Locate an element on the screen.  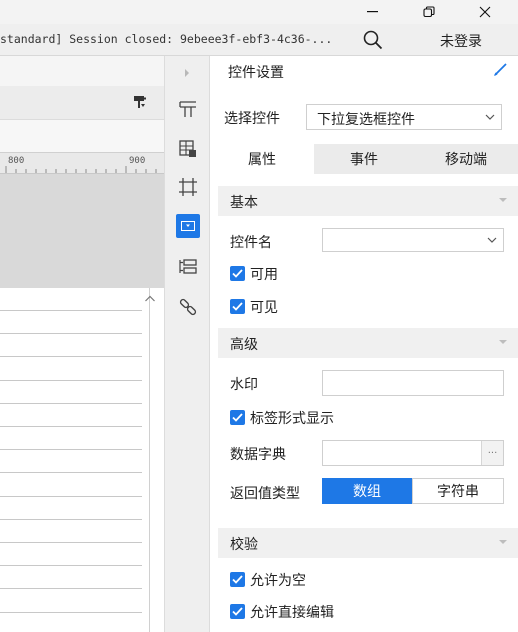
form-structure-button is located at coordinates (188, 267).